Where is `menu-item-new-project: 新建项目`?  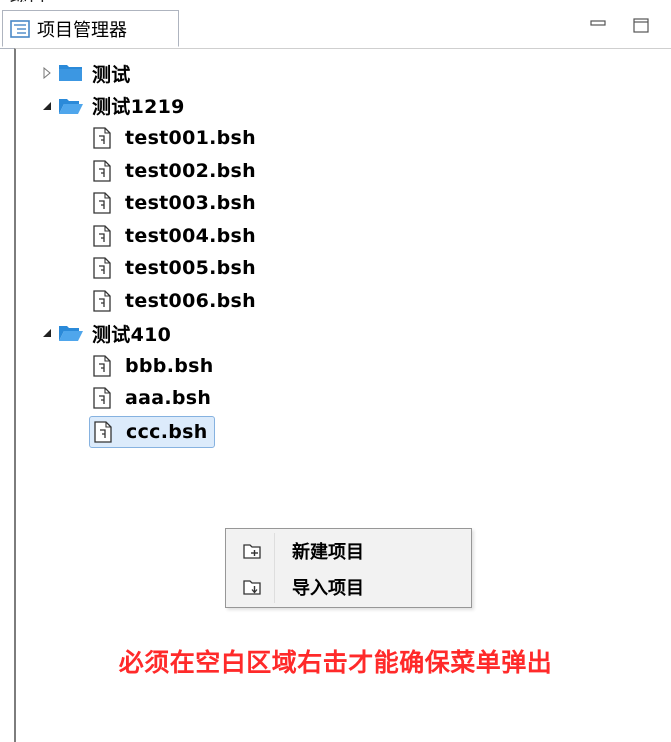 menu-item-new-project: 新建项目 is located at coordinates (348, 551).